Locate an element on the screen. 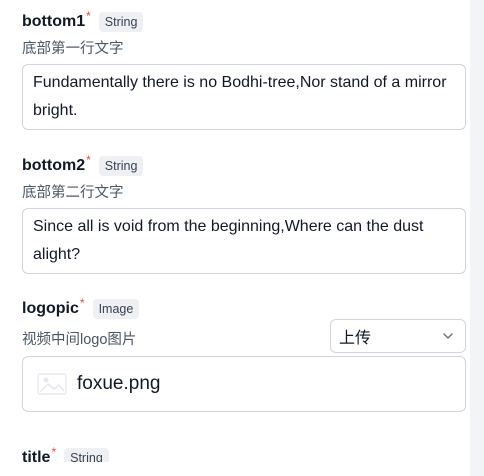  field-label-row: bottom2 * String is located at coordinates (244, 165).